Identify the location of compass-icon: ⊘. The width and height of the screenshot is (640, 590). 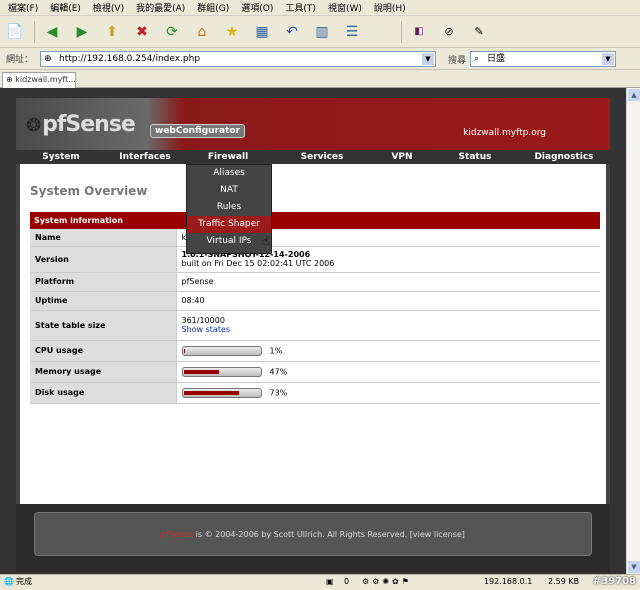
(449, 32).